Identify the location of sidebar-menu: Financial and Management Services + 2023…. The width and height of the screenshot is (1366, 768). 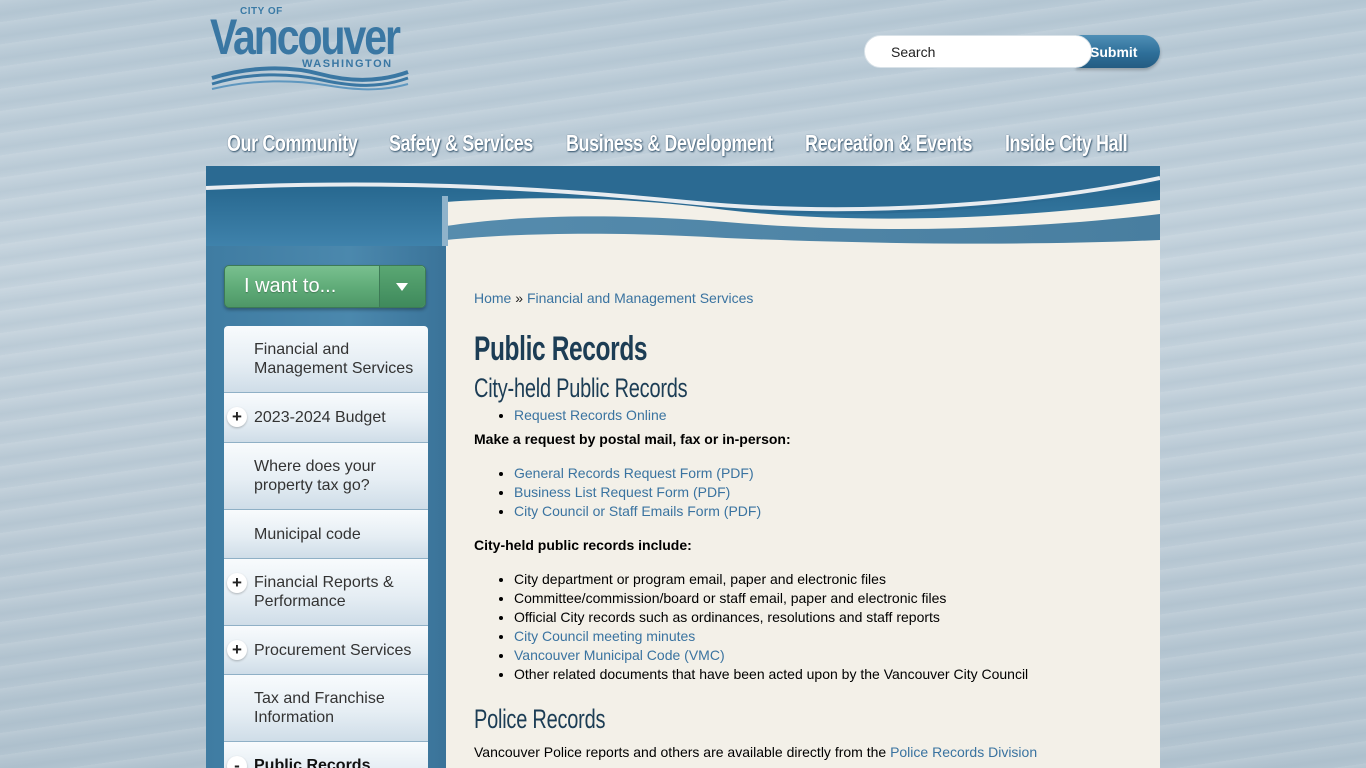
(326, 547).